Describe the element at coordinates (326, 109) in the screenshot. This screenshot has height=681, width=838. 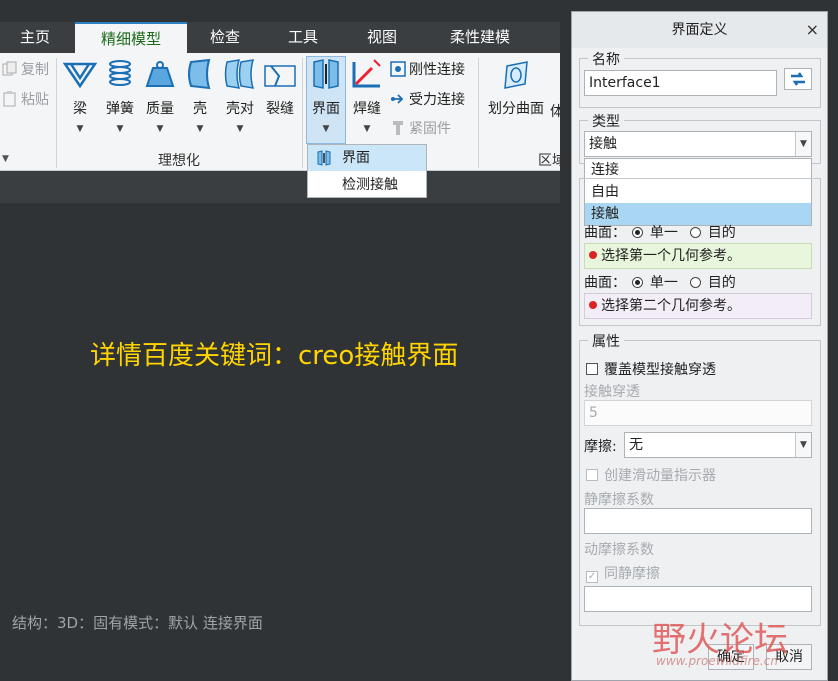
I see `interface-label: 界面` at that location.